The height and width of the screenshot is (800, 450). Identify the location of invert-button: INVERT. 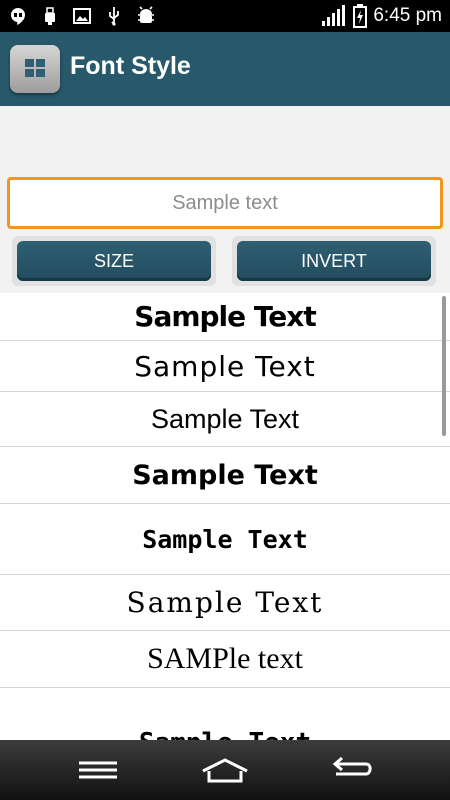
(334, 261).